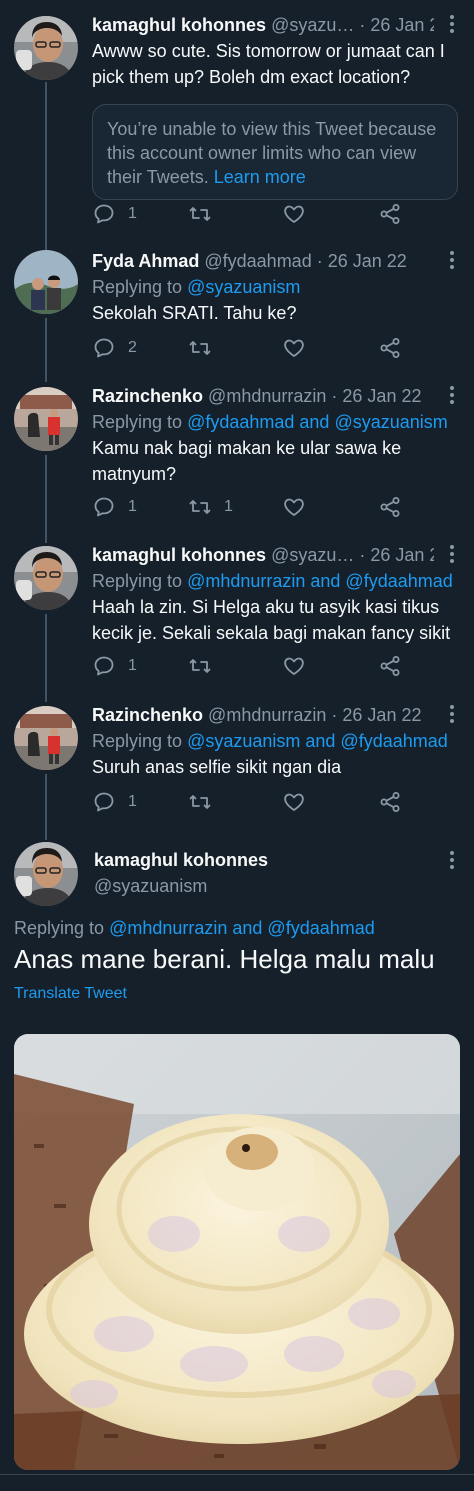  Describe the element at coordinates (260, 177) in the screenshot. I see `learn-more-link: Learn more` at that location.